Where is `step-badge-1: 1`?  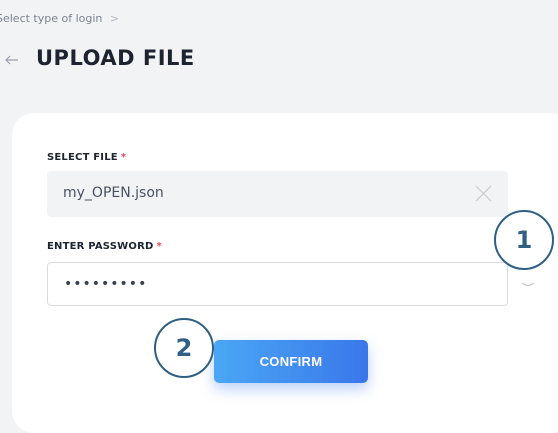 step-badge-1: 1 is located at coordinates (524, 240).